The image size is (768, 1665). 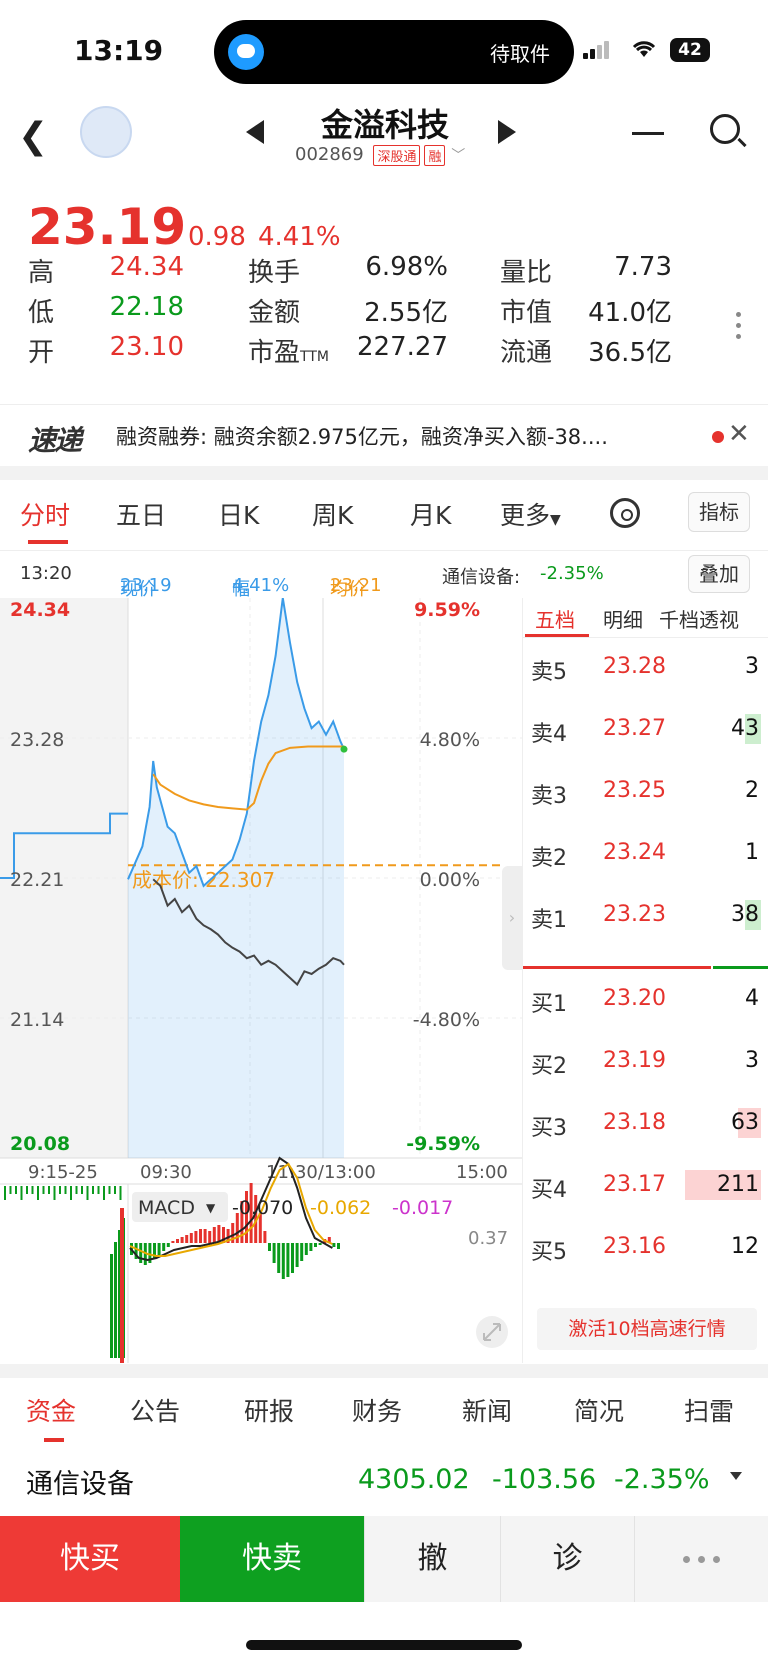 What do you see at coordinates (647, 1329) in the screenshot?
I see `activate-level10-button: 激活10档高速行情` at bounding box center [647, 1329].